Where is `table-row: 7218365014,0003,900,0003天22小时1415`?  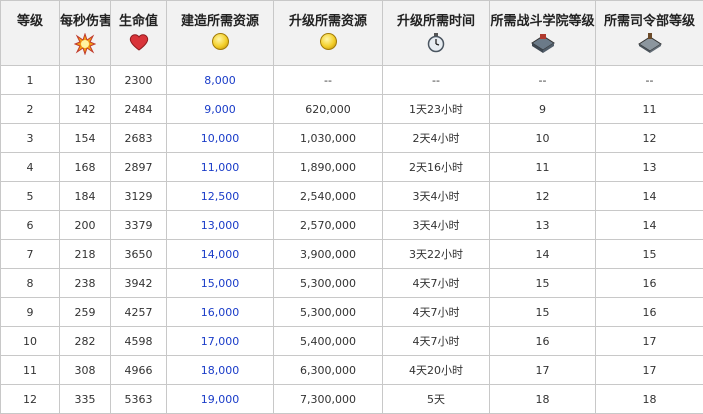 table-row: 7218365014,0003,900,0003天22小时1415 is located at coordinates (352, 254).